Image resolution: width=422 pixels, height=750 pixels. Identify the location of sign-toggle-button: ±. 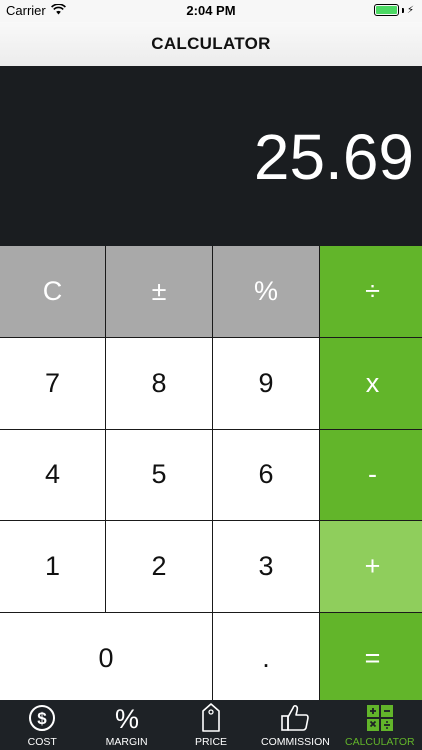
(159, 291).